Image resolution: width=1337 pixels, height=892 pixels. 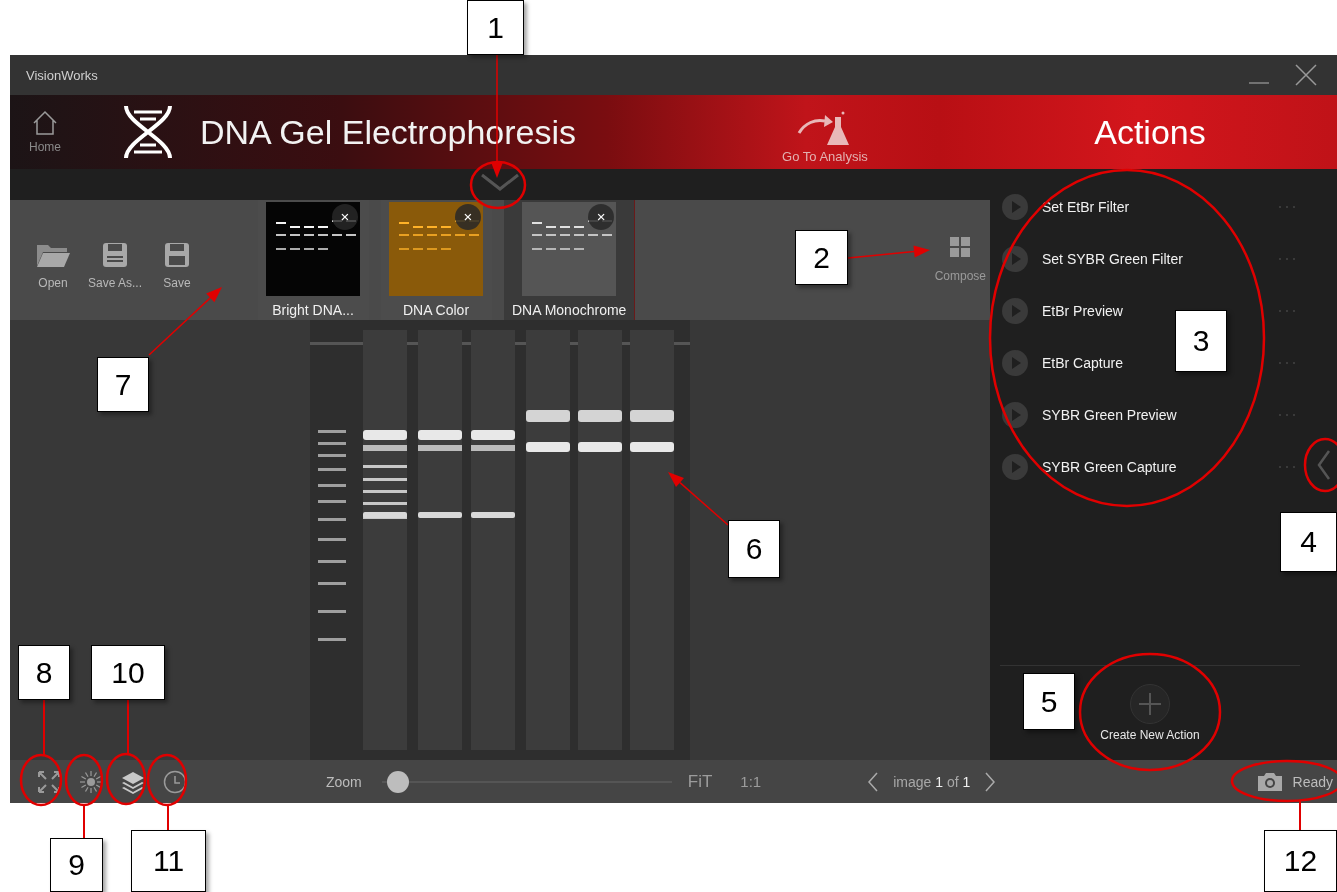 I want to click on layers-icon, so click(x=133, y=781).